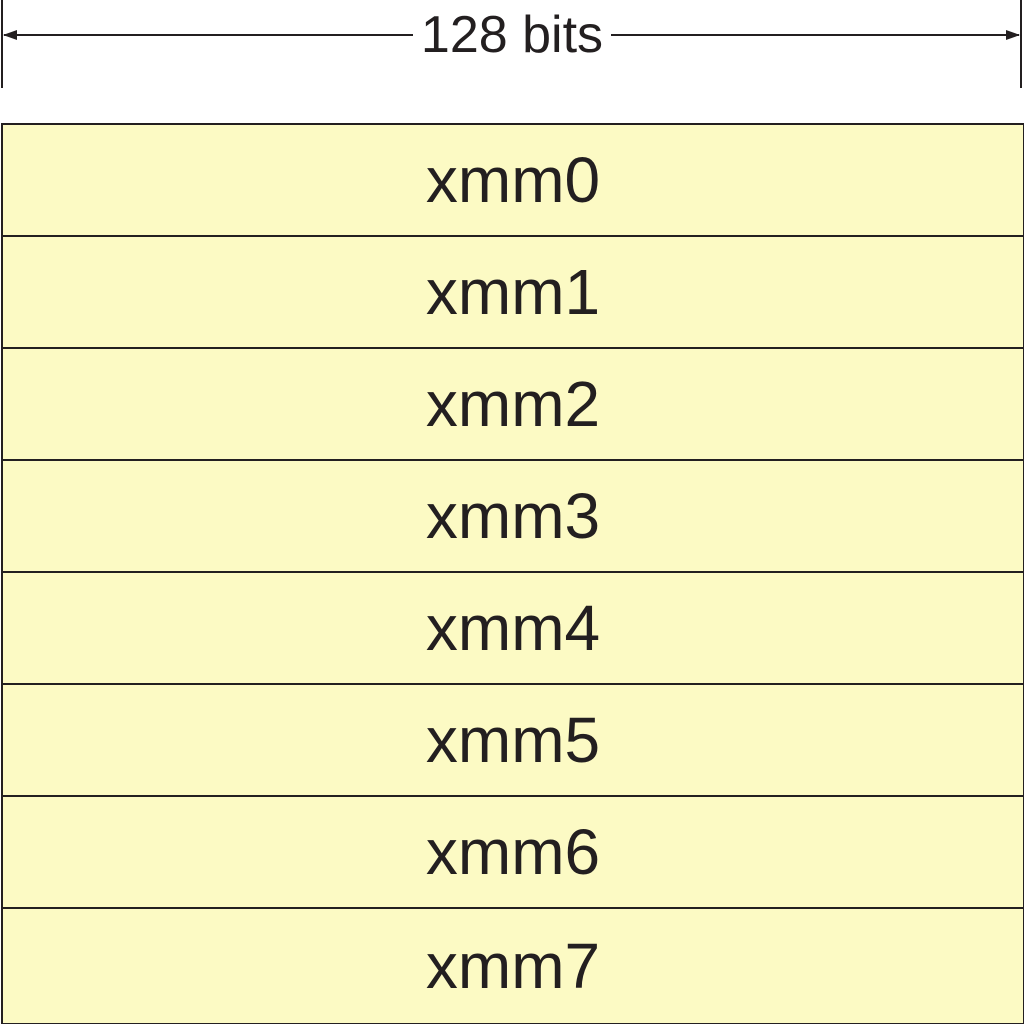 Image resolution: width=1024 pixels, height=1024 pixels. What do you see at coordinates (513, 741) in the screenshot?
I see `register-row-xmm5: xmm5` at bounding box center [513, 741].